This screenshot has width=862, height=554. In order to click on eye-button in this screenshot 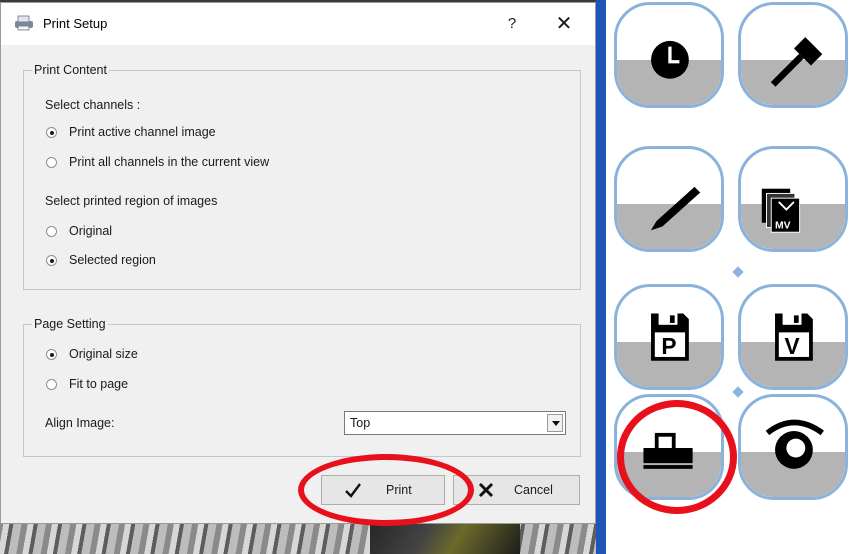, I will do `click(793, 447)`.